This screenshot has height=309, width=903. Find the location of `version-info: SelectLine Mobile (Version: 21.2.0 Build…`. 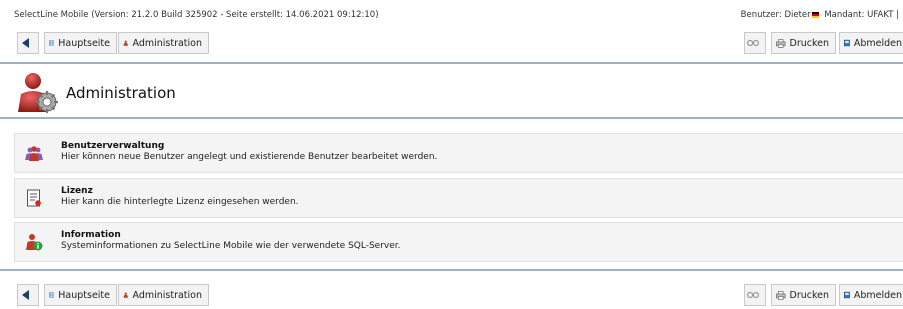

version-info: SelectLine Mobile (Version: 21.2.0 Build… is located at coordinates (196, 15).